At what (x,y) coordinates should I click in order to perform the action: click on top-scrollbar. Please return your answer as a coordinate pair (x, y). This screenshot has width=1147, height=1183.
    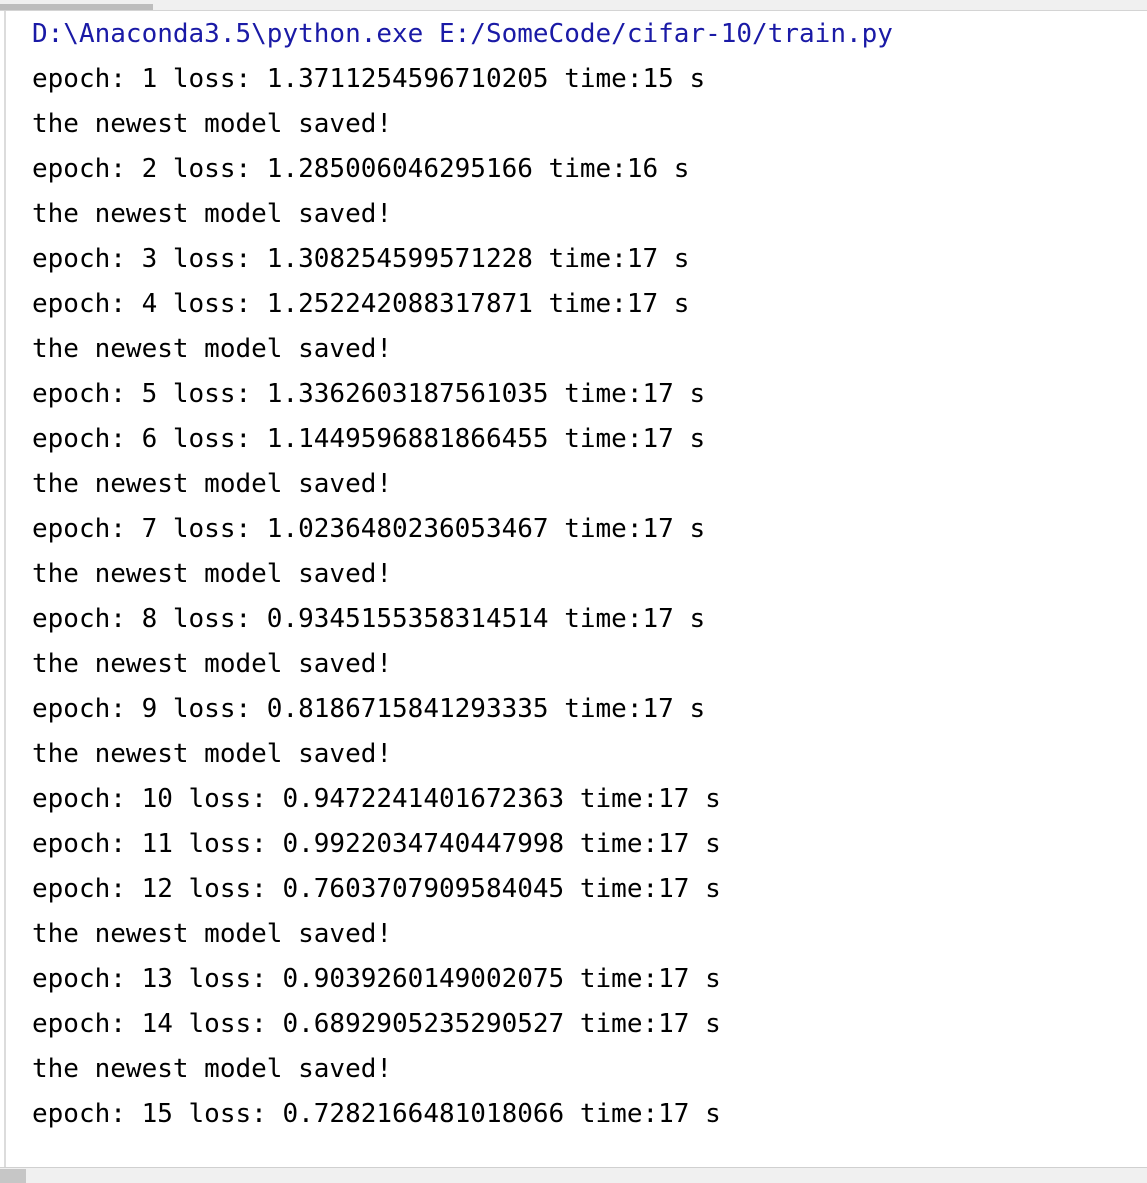
    Looking at the image, I should click on (573, 5).